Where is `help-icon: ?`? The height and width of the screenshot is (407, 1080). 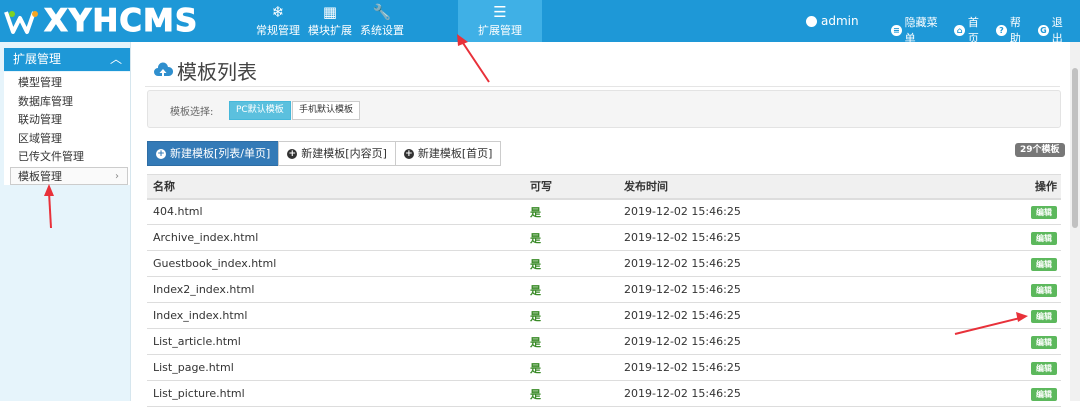 help-icon: ? is located at coordinates (1001, 30).